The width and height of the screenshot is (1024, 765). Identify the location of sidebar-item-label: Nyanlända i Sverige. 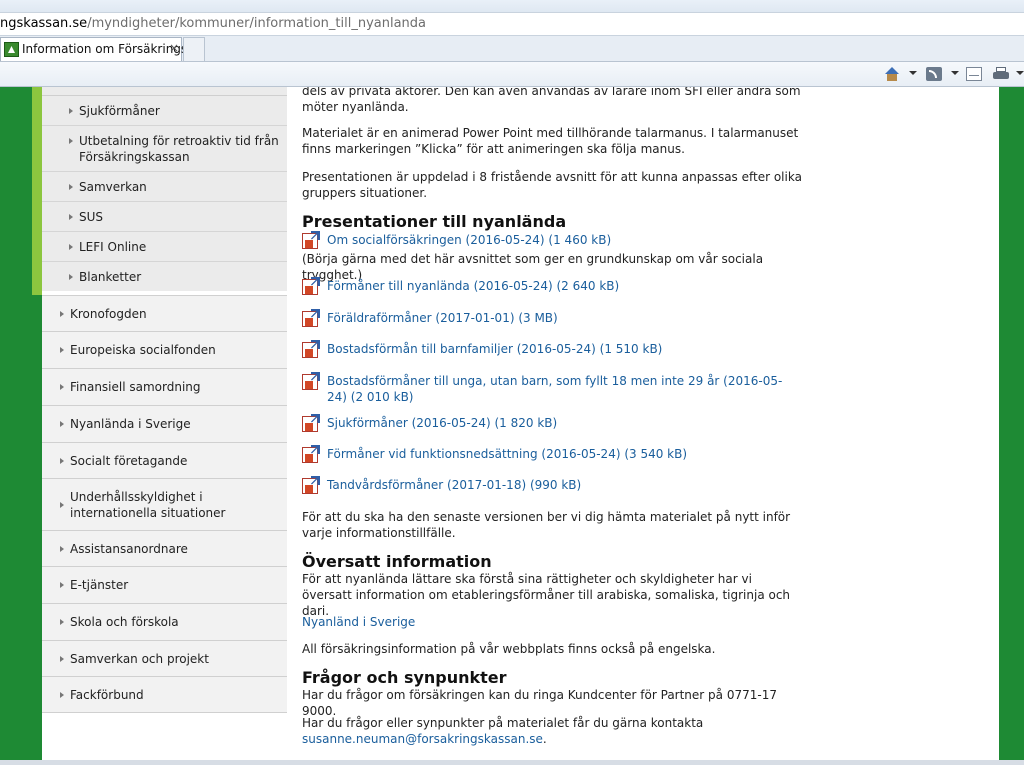
(130, 424).